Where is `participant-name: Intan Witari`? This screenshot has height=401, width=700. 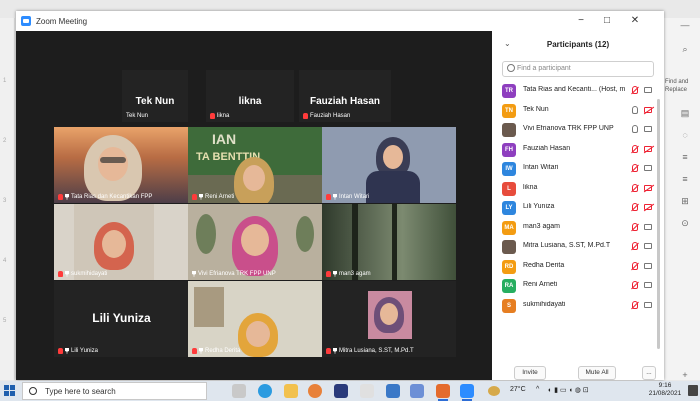 participant-name: Intan Witari is located at coordinates (541, 167).